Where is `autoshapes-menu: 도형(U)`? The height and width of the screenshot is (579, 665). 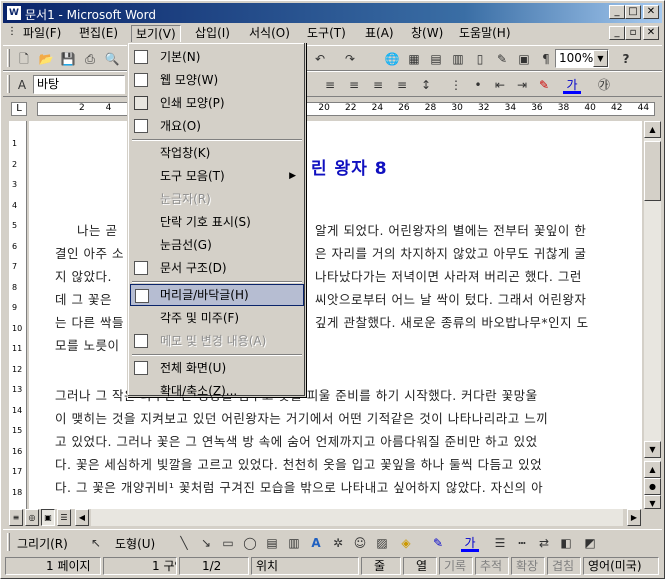 autoshapes-menu: 도형(U) is located at coordinates (135, 543).